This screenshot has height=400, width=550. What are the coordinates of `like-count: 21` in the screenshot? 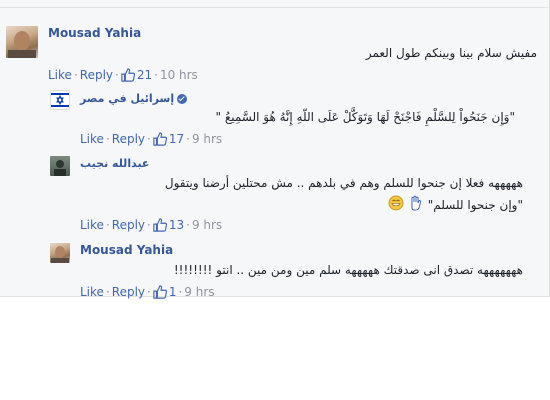 It's located at (144, 75).